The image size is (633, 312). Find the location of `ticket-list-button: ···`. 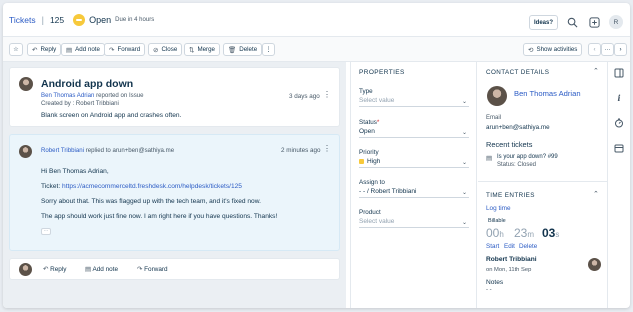

ticket-list-button: ··· is located at coordinates (607, 49).